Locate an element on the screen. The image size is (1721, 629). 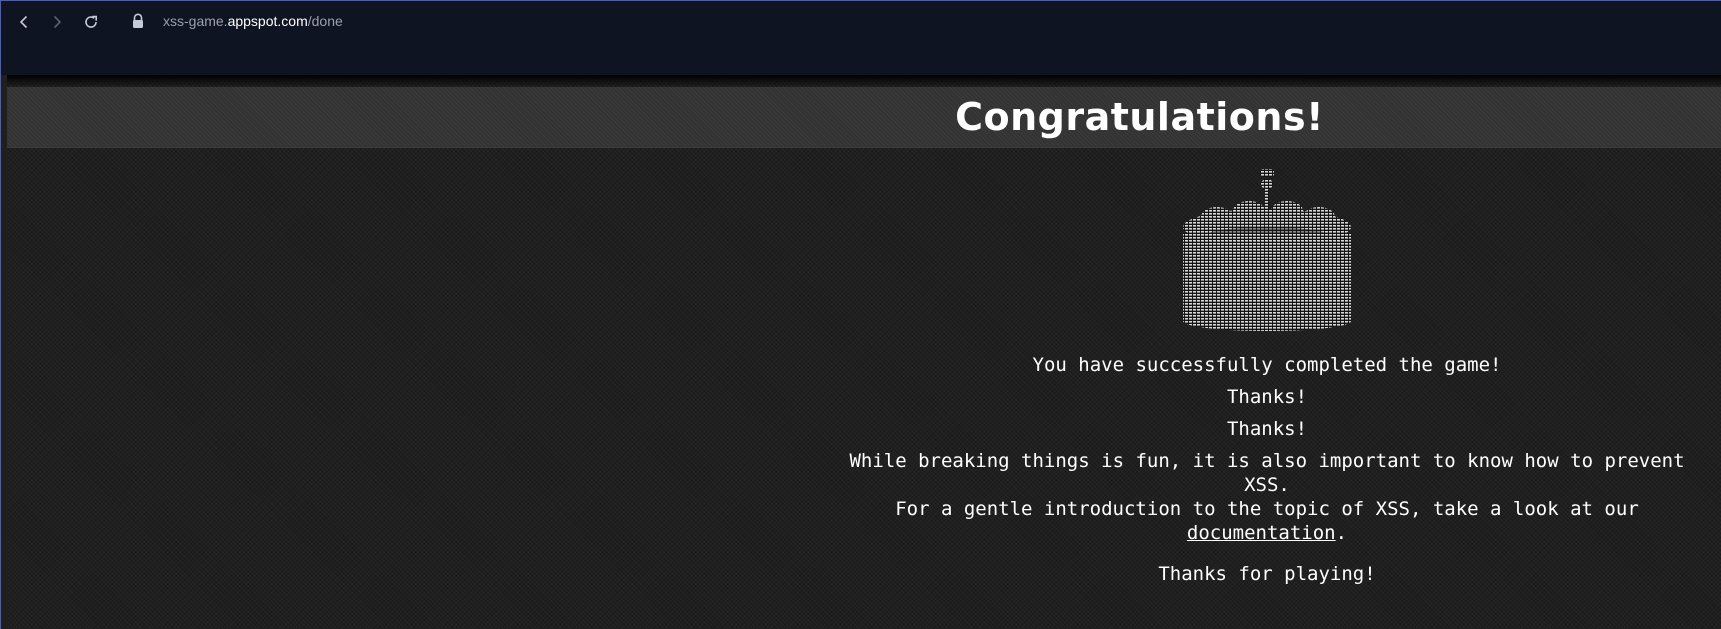
forward-icon is located at coordinates (57, 22).